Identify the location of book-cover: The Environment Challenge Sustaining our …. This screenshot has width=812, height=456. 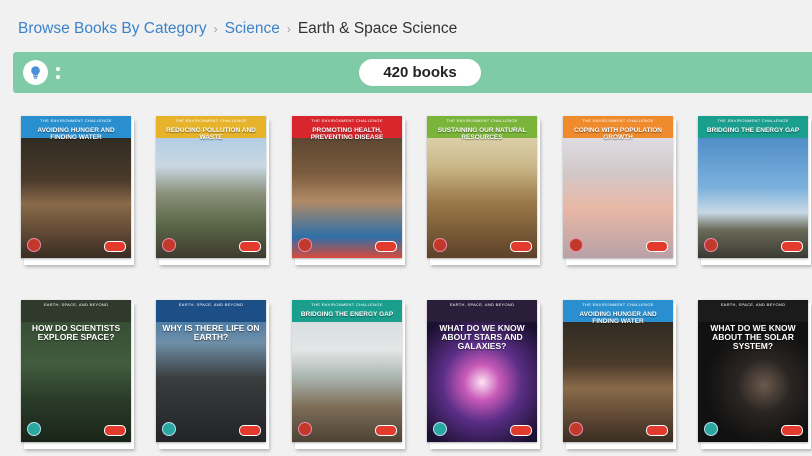
(482, 187).